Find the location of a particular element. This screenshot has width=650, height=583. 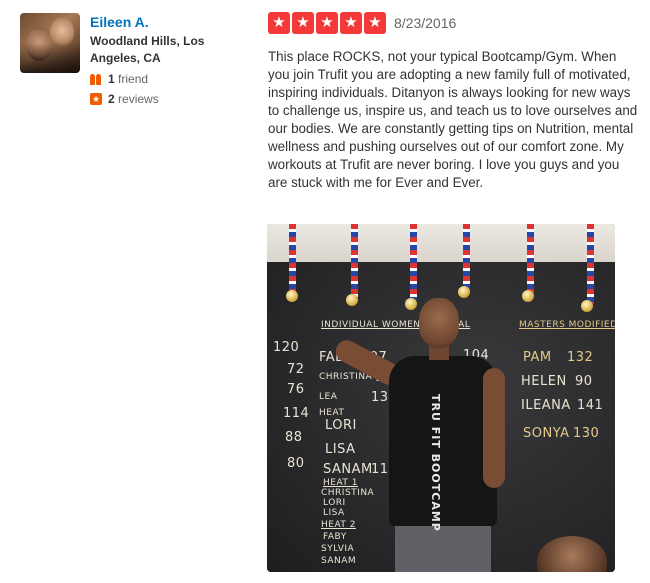

friends-label: friend is located at coordinates (133, 79).